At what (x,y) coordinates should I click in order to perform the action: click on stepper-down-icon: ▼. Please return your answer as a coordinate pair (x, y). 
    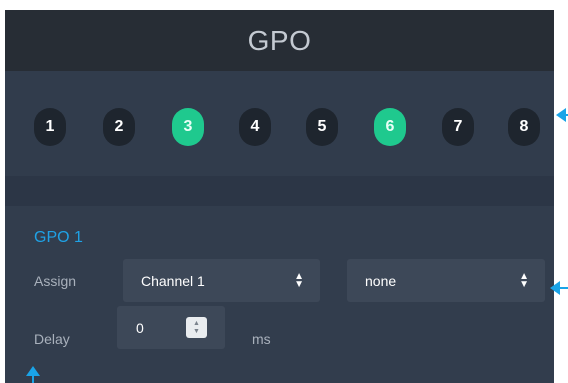
    Looking at the image, I should click on (196, 332).